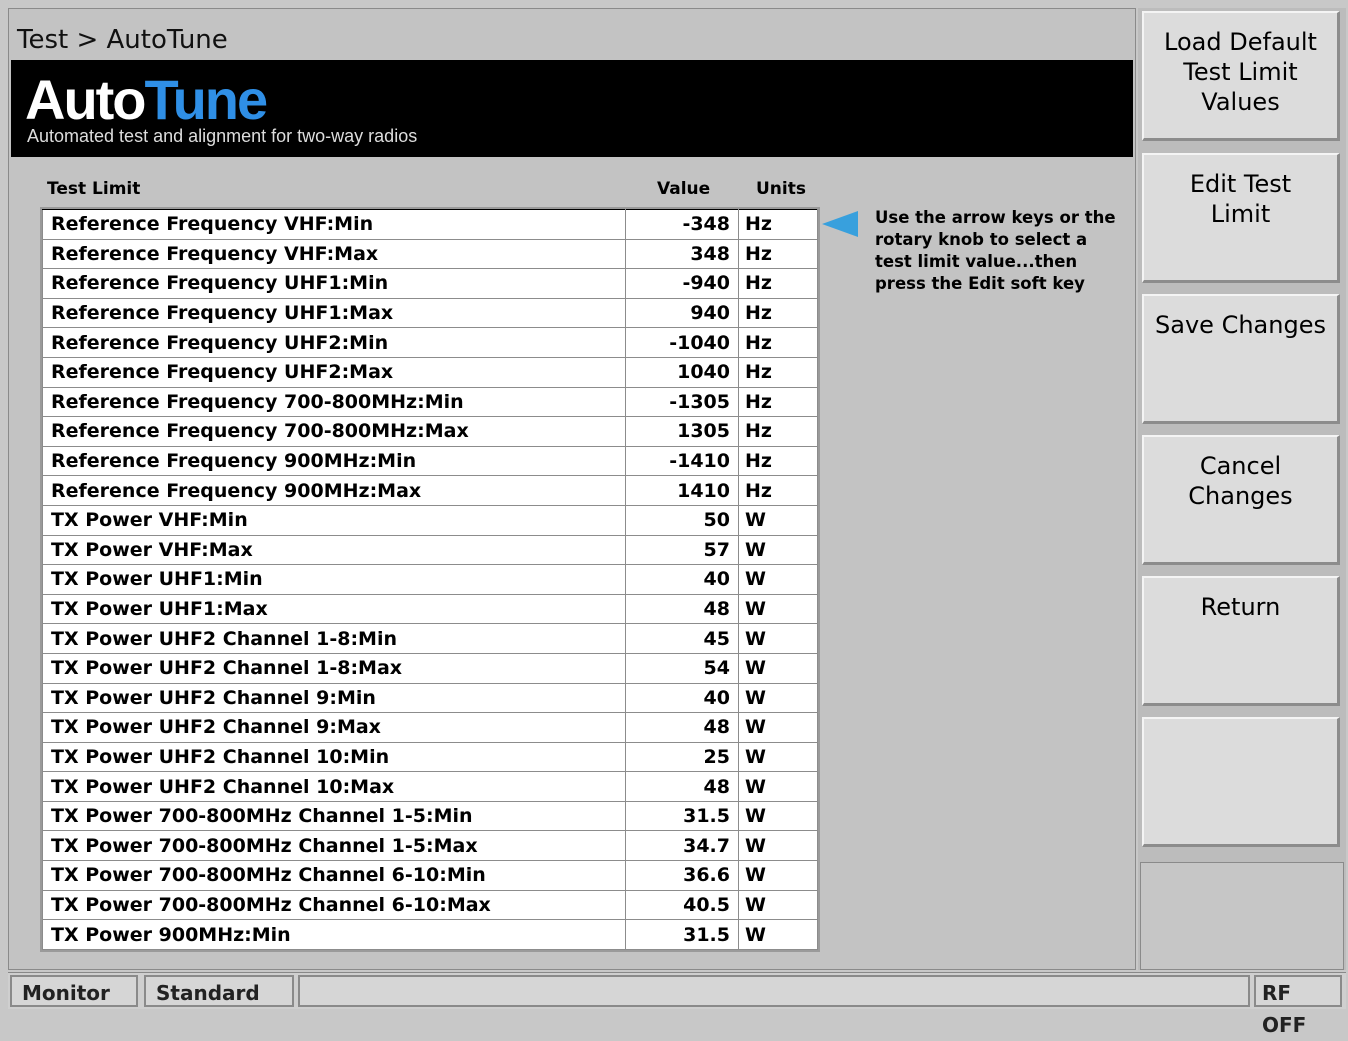 Image resolution: width=1348 pixels, height=1041 pixels. I want to click on table-row: TX Power UHF2 Channel 1-8:Max 54 W, so click(430, 668).